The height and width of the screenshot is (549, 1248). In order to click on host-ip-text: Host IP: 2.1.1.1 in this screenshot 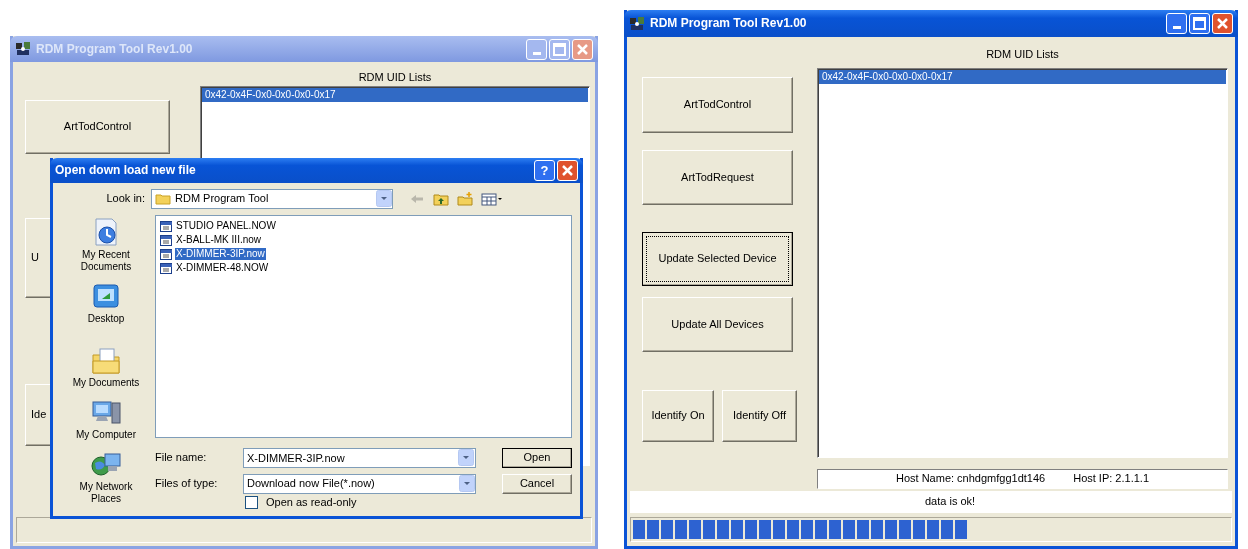, I will do `click(1111, 479)`.